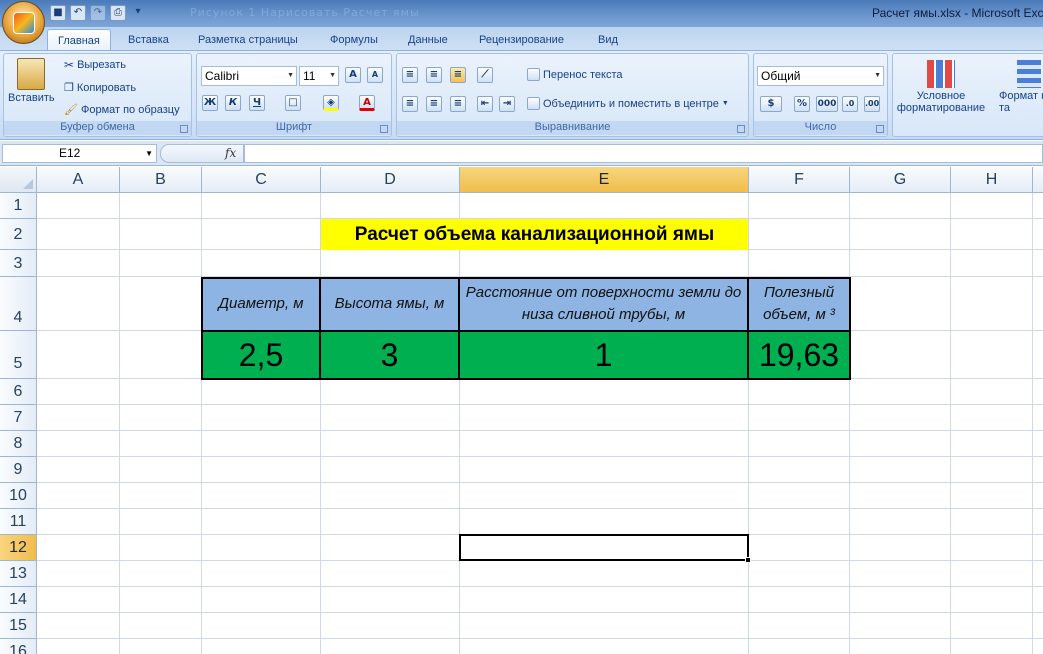 The image size is (1043, 654). What do you see at coordinates (604, 355) in the screenshot?
I see `value-cell-distance: 1` at bounding box center [604, 355].